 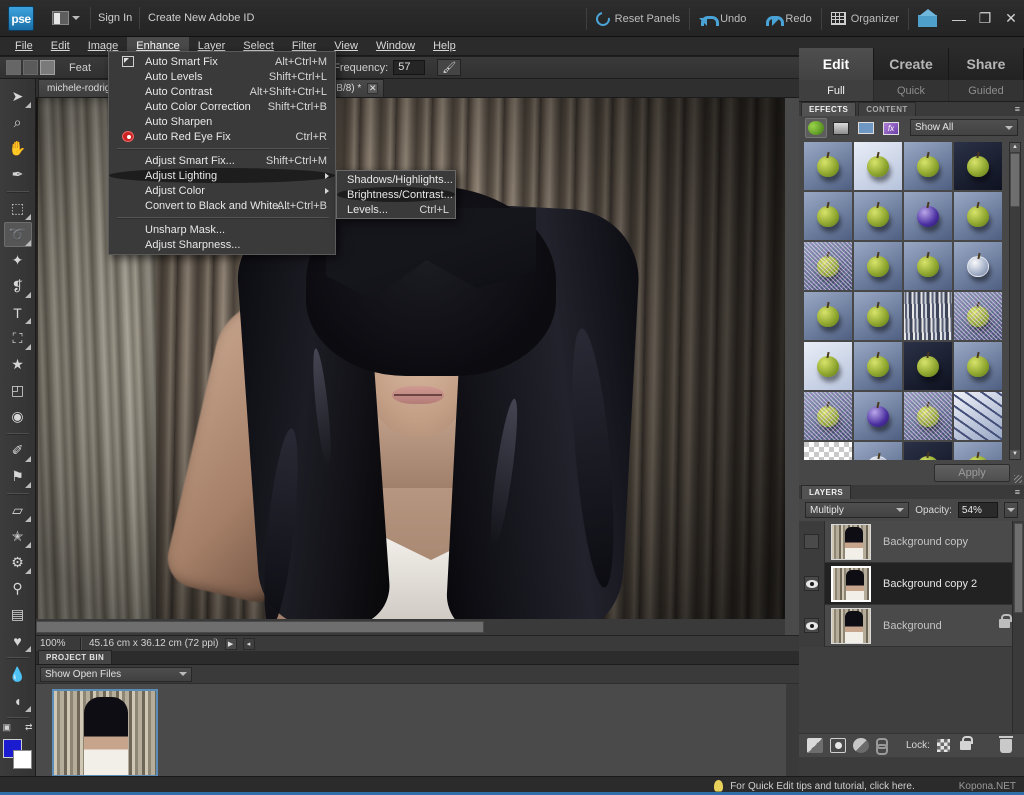 I want to click on effects-scrollbar: ▲ ▼, so click(x=1015, y=301).